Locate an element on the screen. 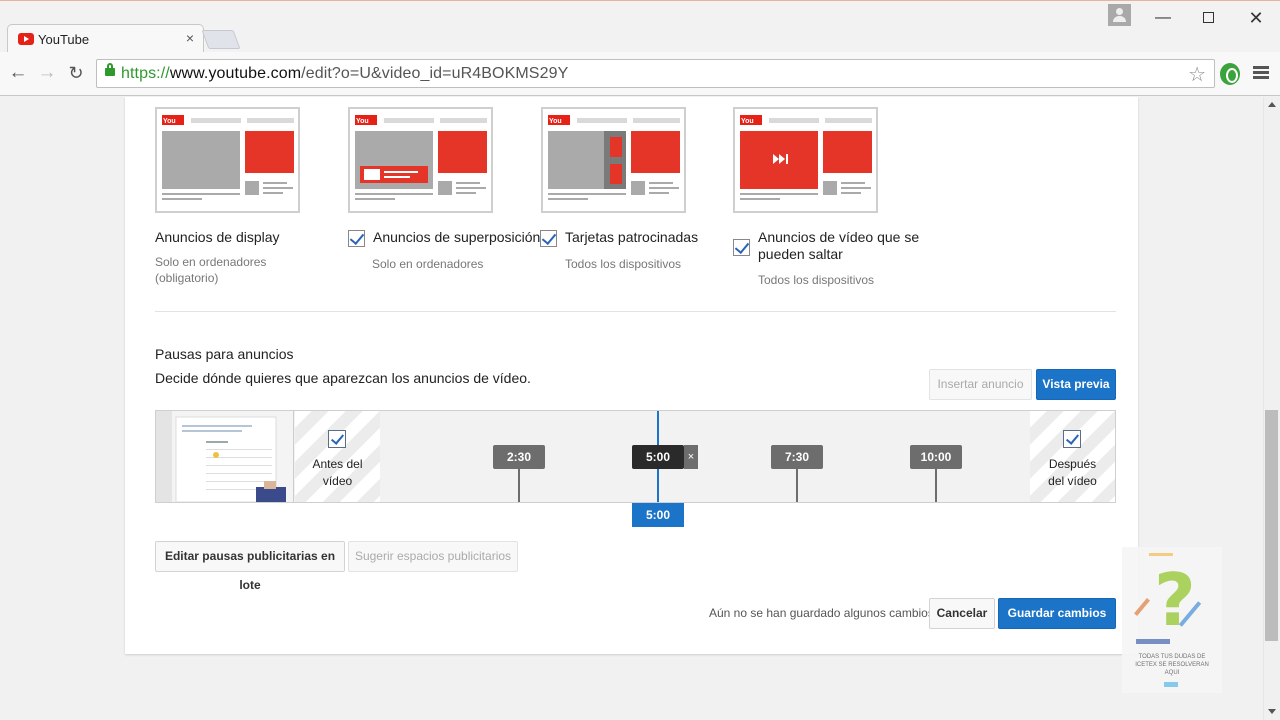 The width and height of the screenshot is (1280, 720). display-ads-sub: Solo en ordenadores (obligatorio) is located at coordinates (211, 270).